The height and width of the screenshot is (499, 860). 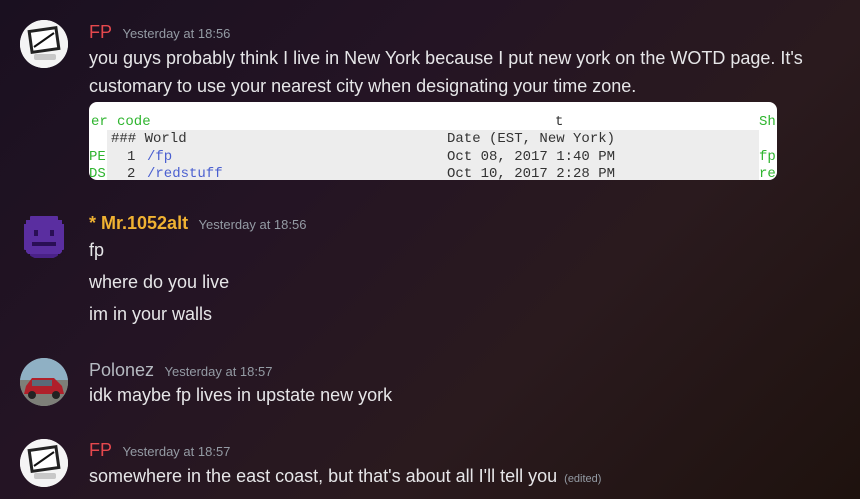 What do you see at coordinates (134, 122) in the screenshot?
I see `embed-header-code: code` at bounding box center [134, 122].